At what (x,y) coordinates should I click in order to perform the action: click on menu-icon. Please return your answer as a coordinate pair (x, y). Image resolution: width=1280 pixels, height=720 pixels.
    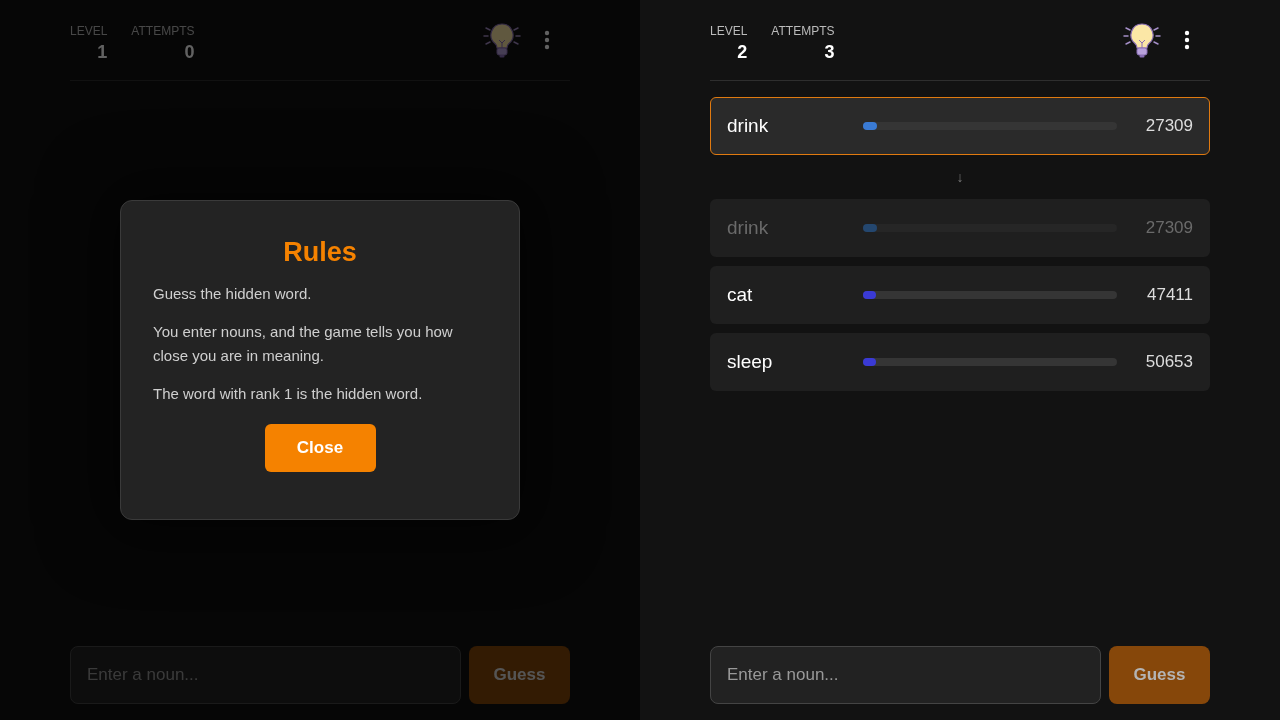
    Looking at the image, I should click on (1187, 40).